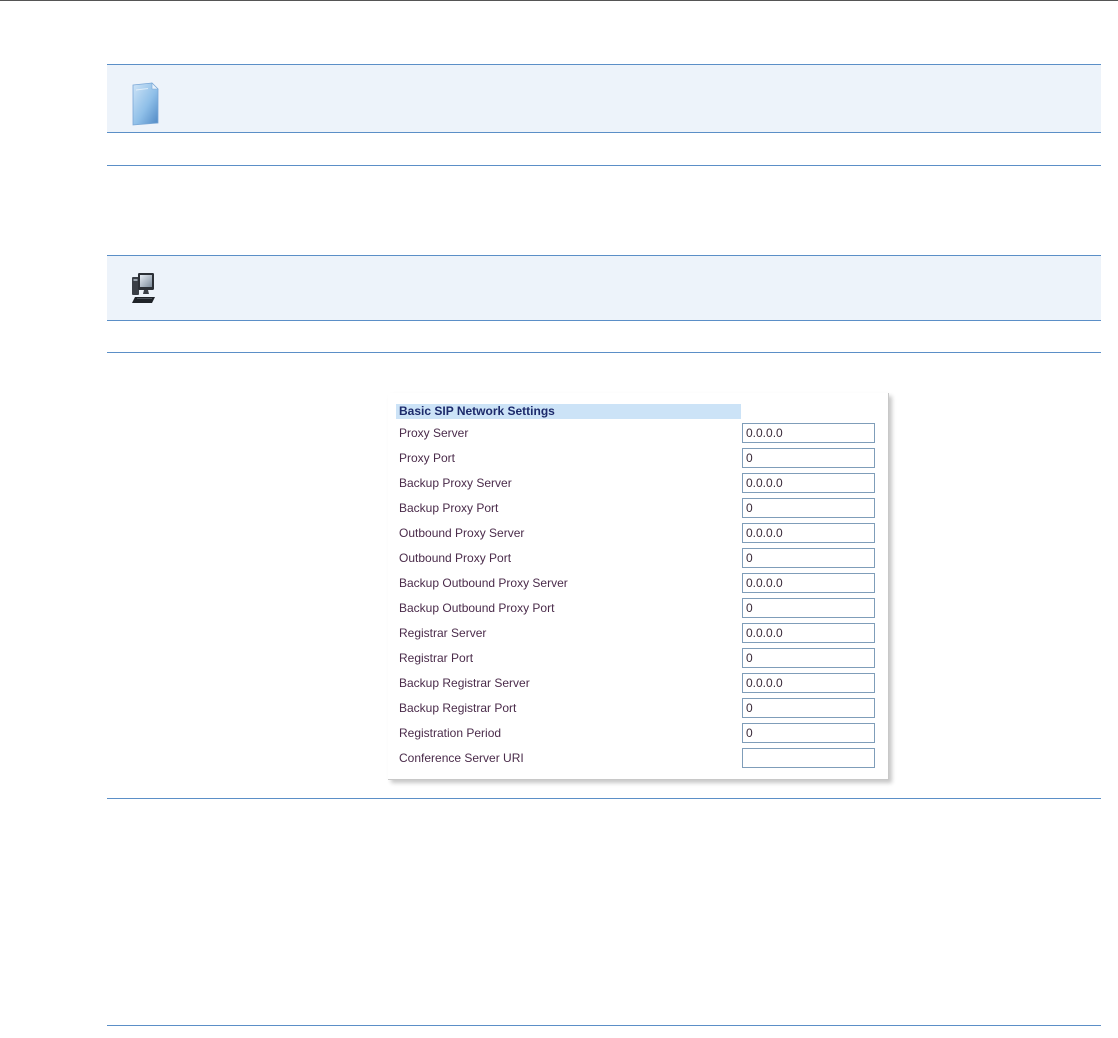 The height and width of the screenshot is (1038, 1118). I want to click on field-label: Registrar Port, so click(436, 658).